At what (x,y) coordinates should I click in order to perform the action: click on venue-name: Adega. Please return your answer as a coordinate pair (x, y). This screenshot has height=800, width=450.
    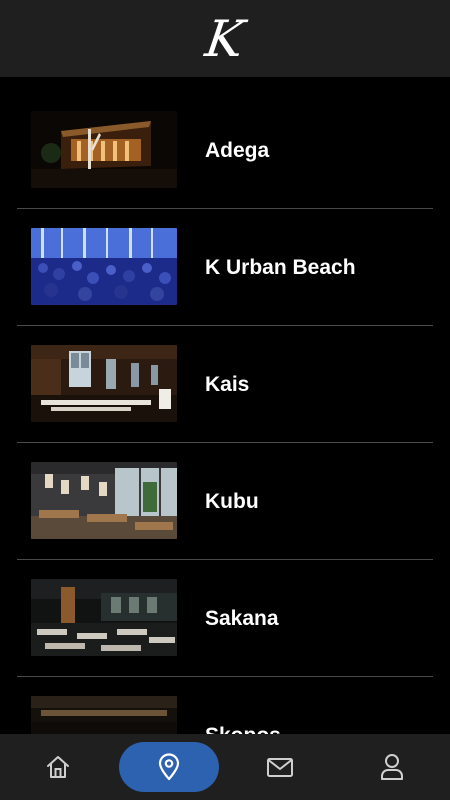
    Looking at the image, I should click on (237, 150).